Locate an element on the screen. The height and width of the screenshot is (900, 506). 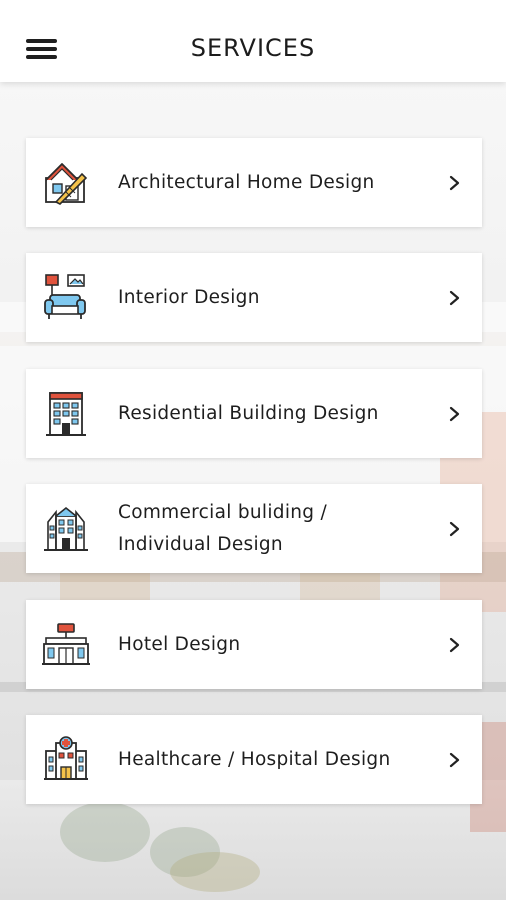
service-label: Hotel Design is located at coordinates (179, 644).